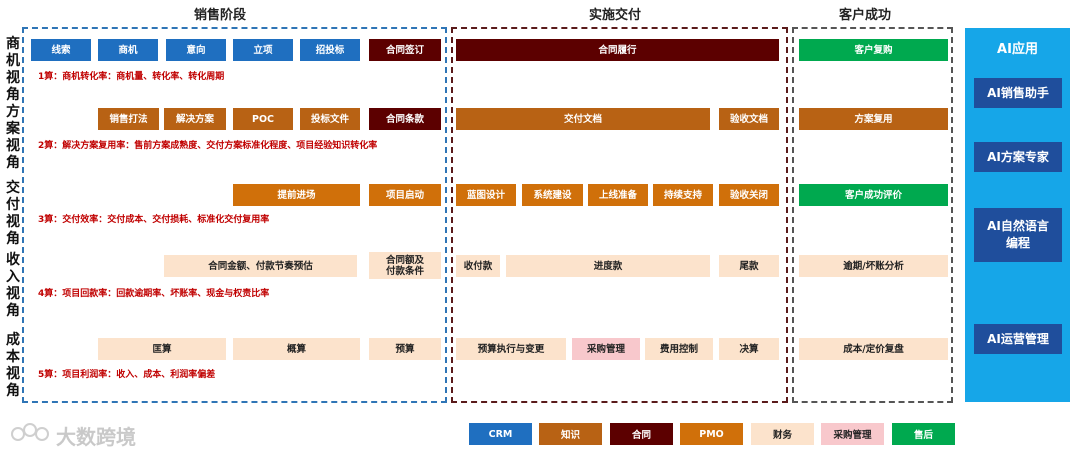 The height and width of the screenshot is (454, 1080). What do you see at coordinates (30, 435) in the screenshot?
I see `watermark-logo-icon` at bounding box center [30, 435].